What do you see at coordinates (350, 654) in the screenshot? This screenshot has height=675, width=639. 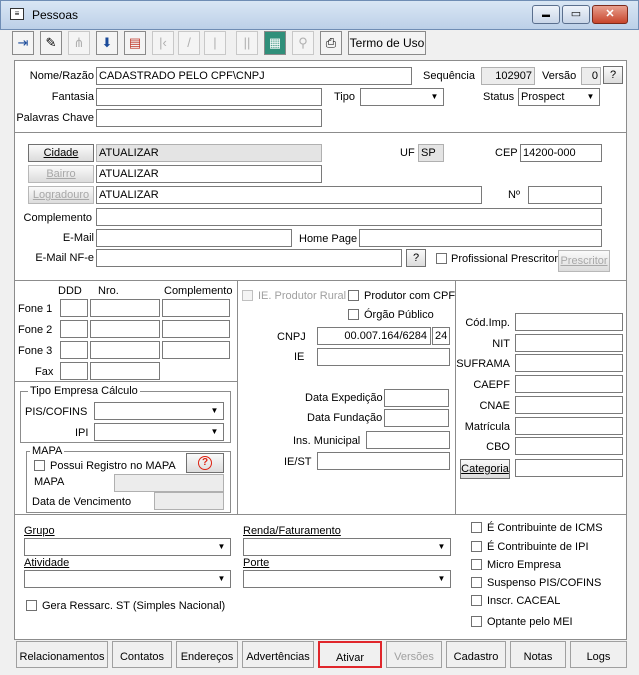 I see `tab-ativar: Ativar` at bounding box center [350, 654].